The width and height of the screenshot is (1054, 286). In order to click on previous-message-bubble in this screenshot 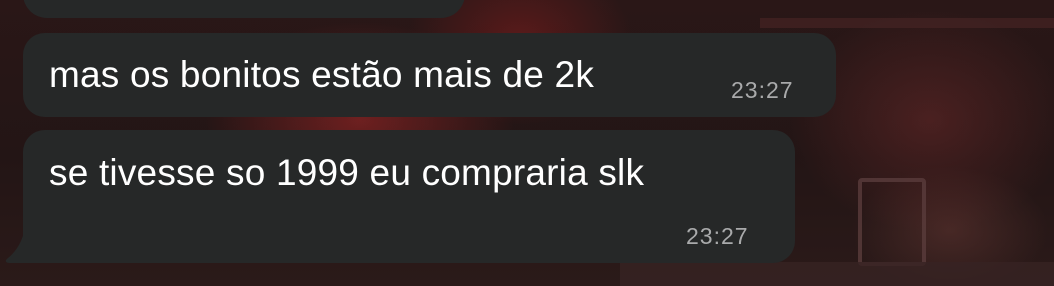, I will do `click(244, 9)`.